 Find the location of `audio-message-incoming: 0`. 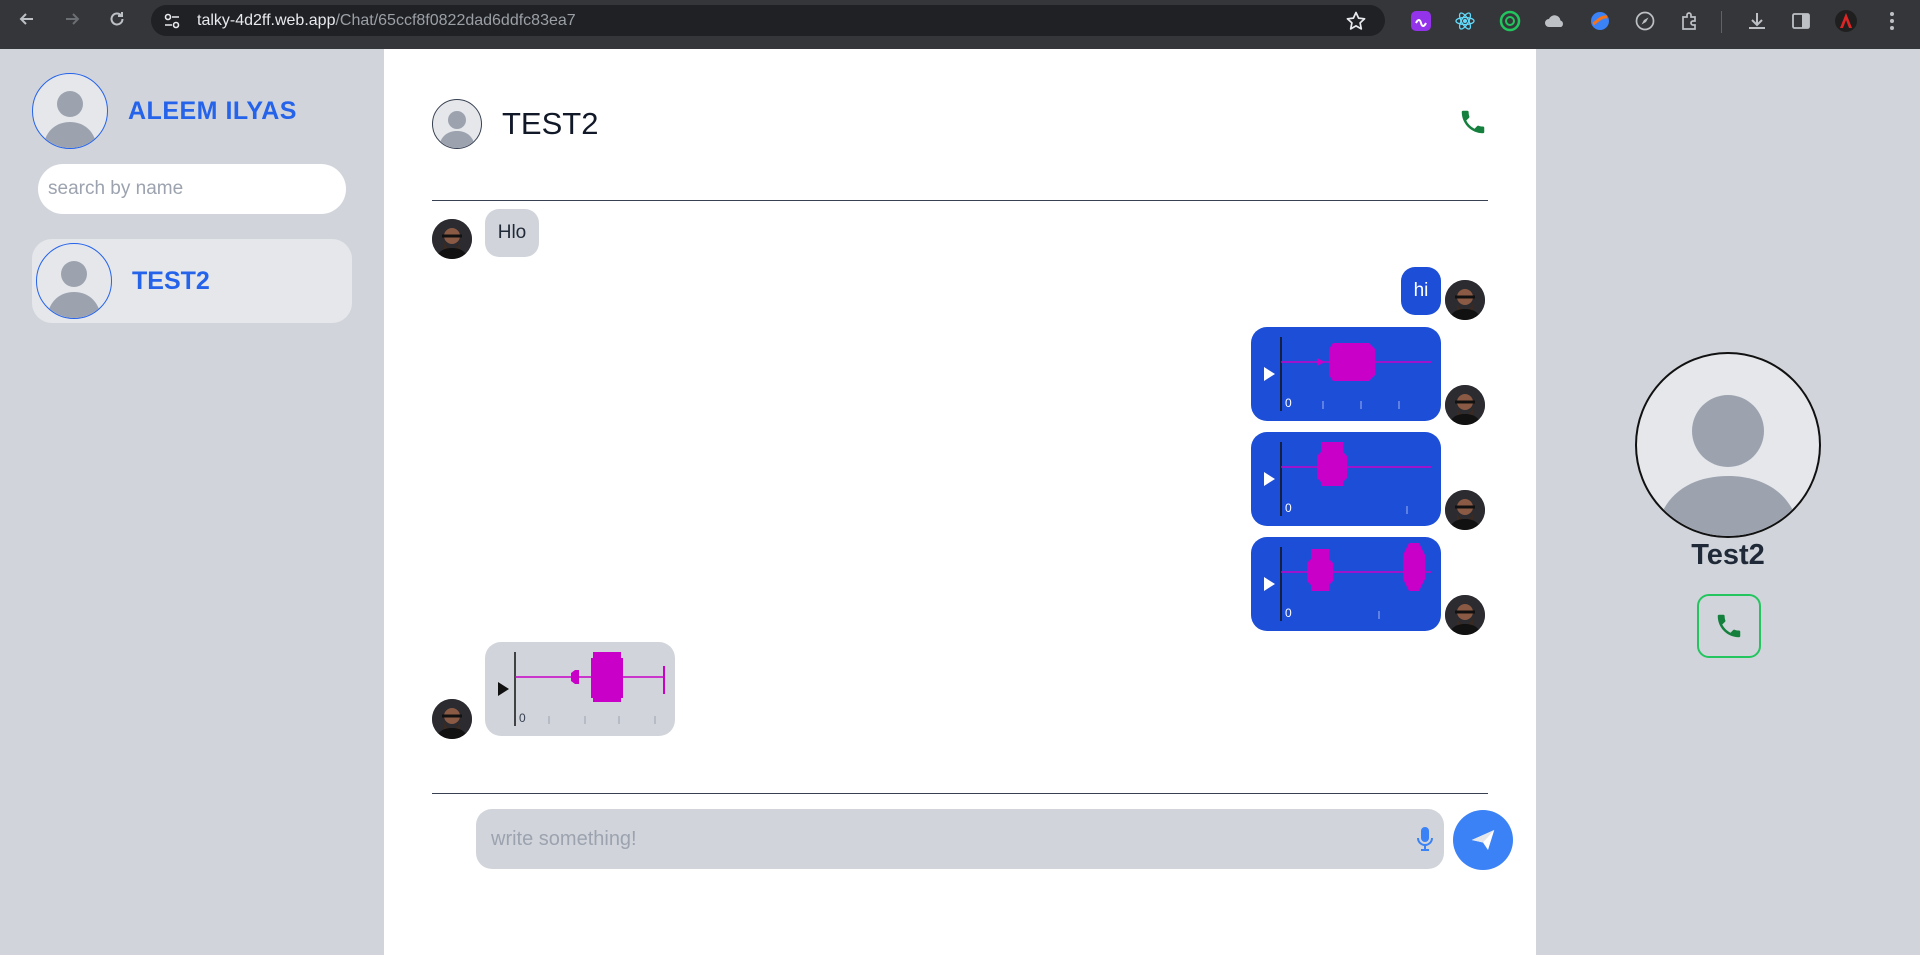

audio-message-incoming: 0 is located at coordinates (580, 689).